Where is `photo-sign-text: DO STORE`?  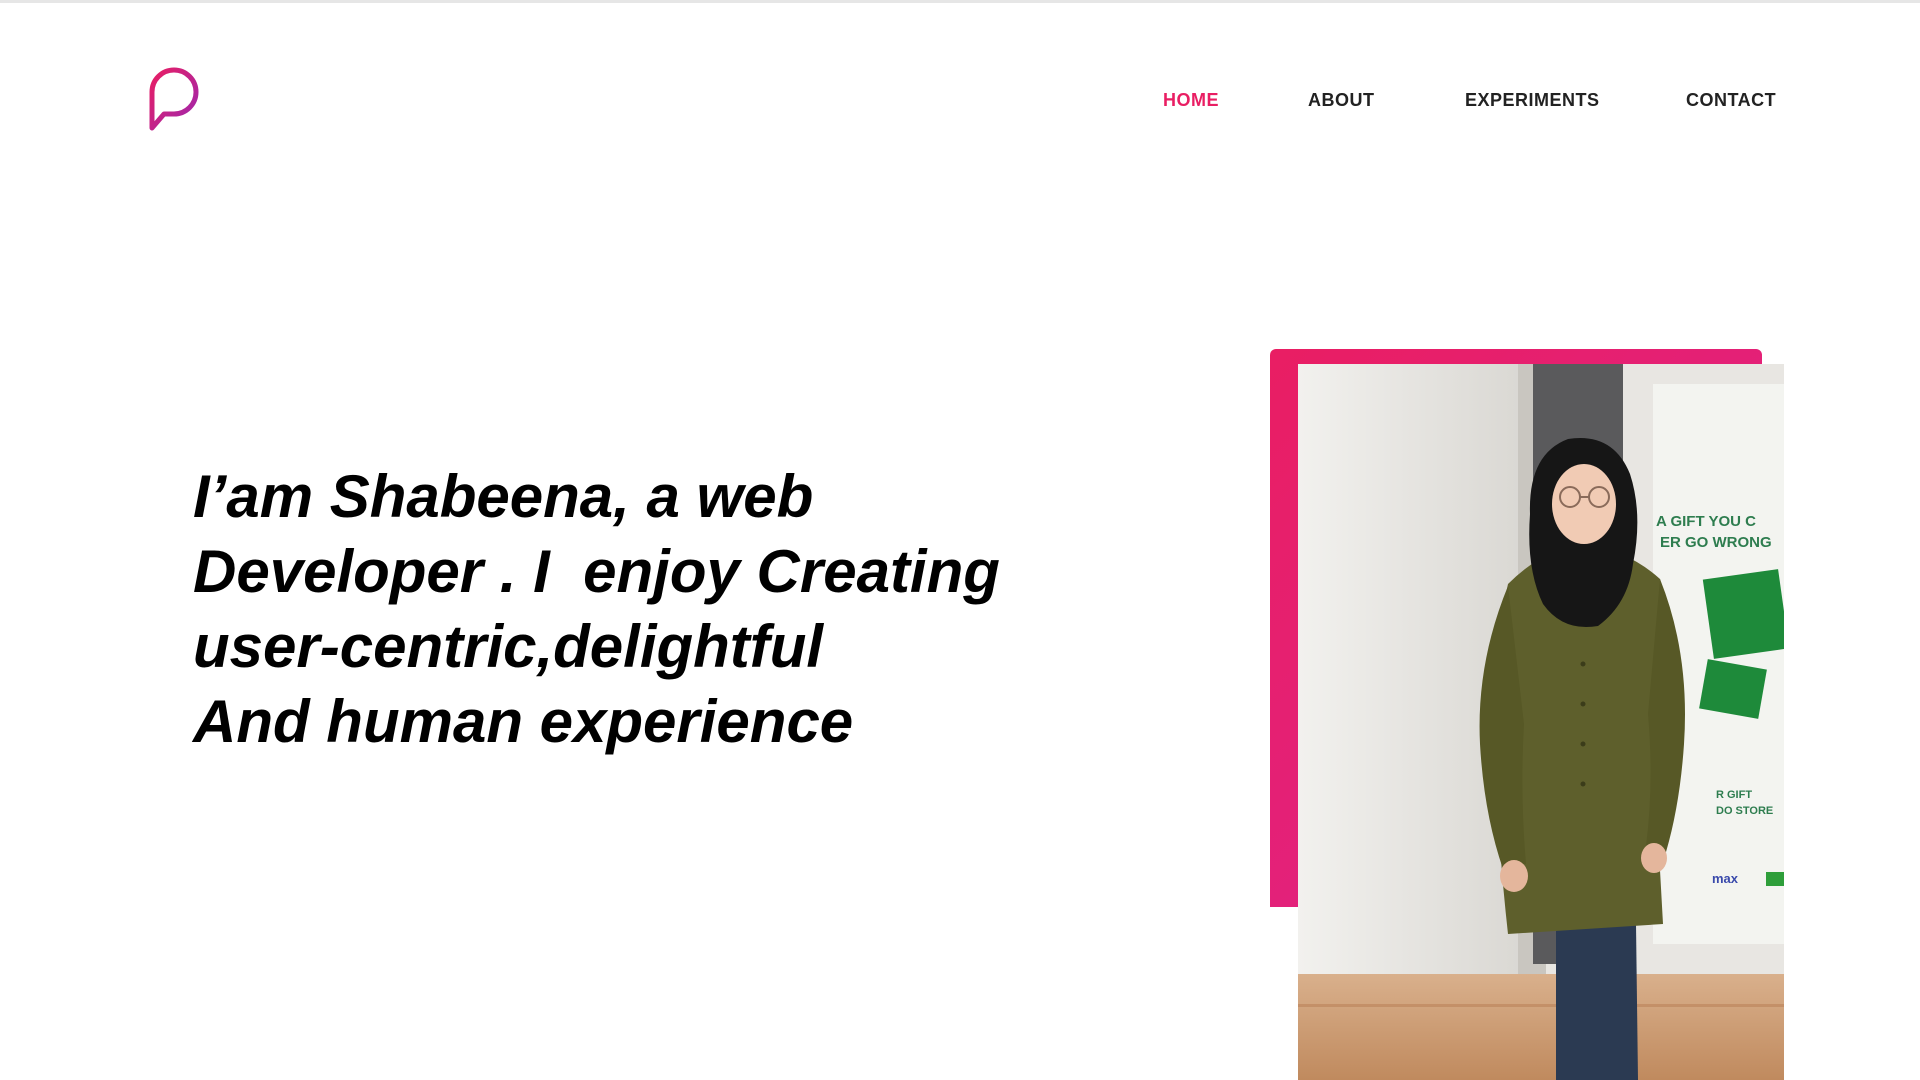 photo-sign-text: DO STORE is located at coordinates (1744, 811).